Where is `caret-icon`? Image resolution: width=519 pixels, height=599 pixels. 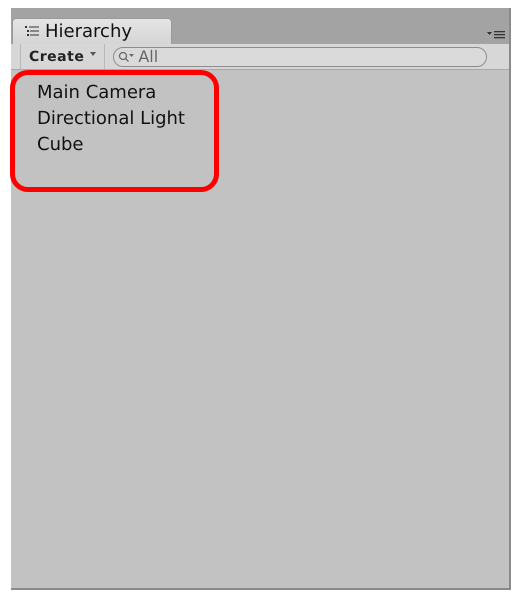 caret-icon is located at coordinates (93, 54).